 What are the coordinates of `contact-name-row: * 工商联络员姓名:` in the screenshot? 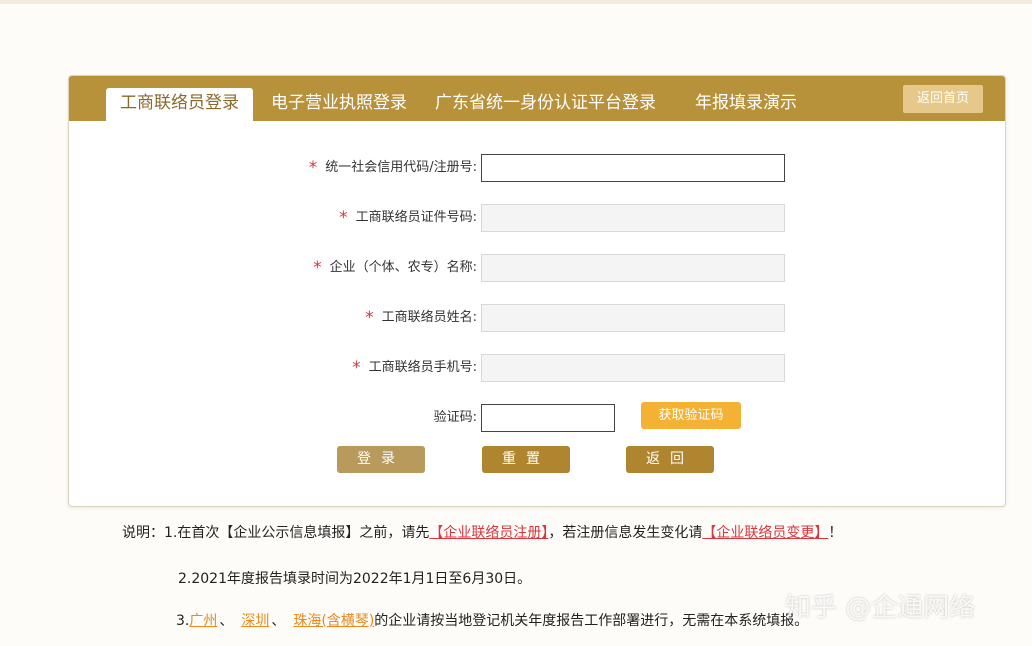 It's located at (537, 318).